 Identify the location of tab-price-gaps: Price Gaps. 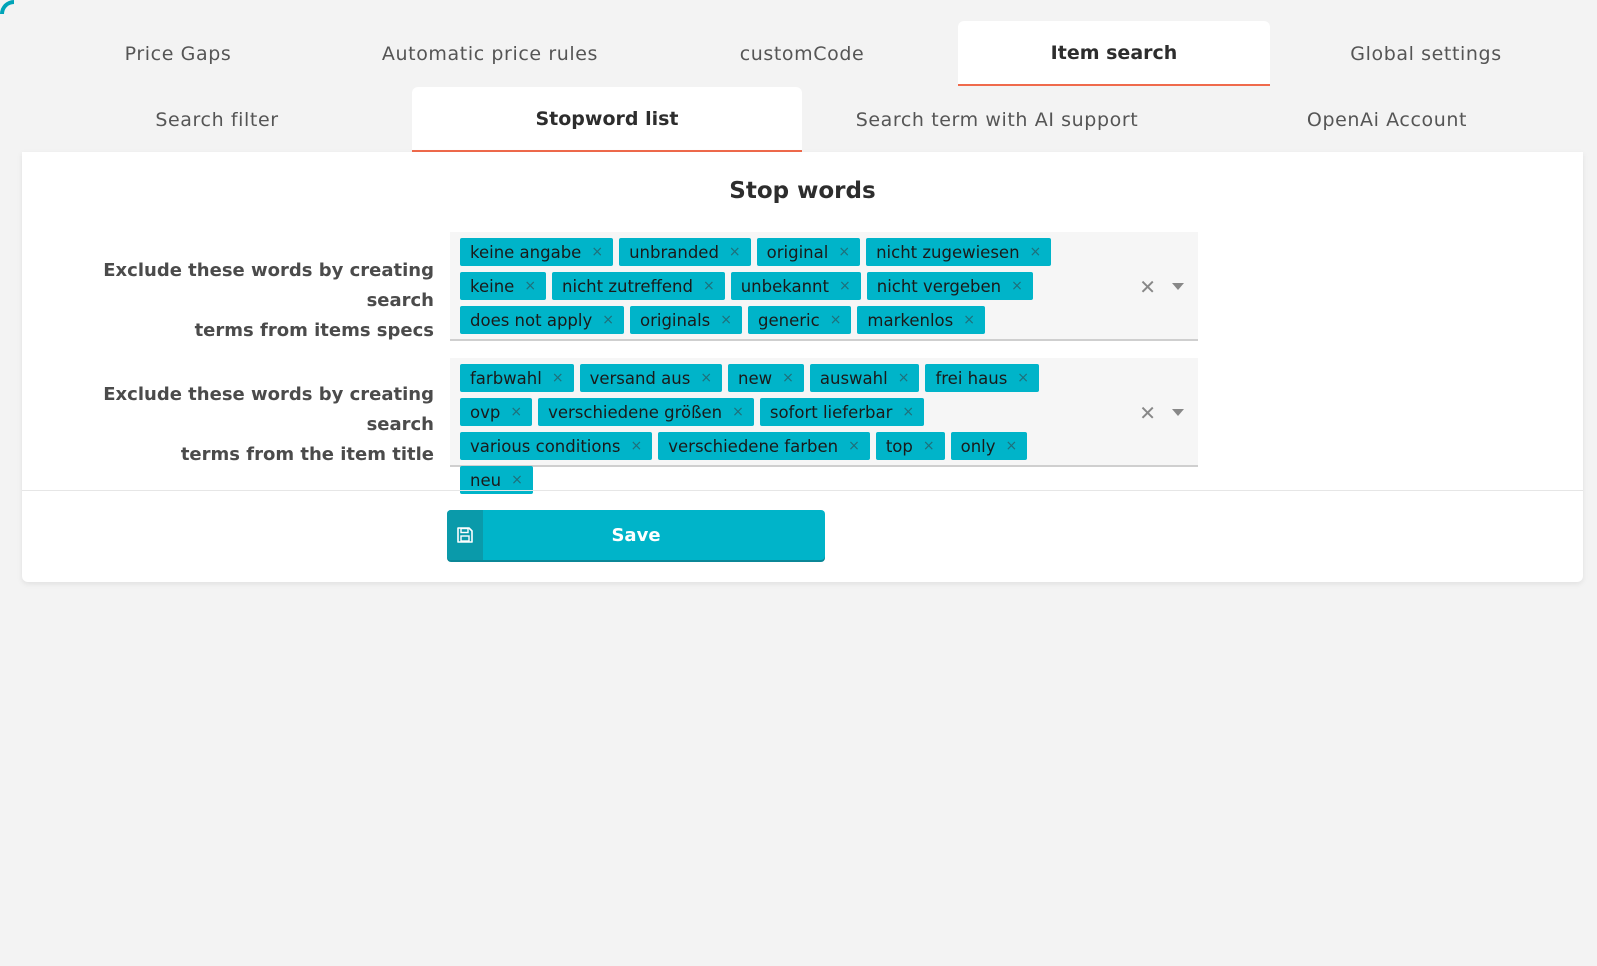
(178, 53).